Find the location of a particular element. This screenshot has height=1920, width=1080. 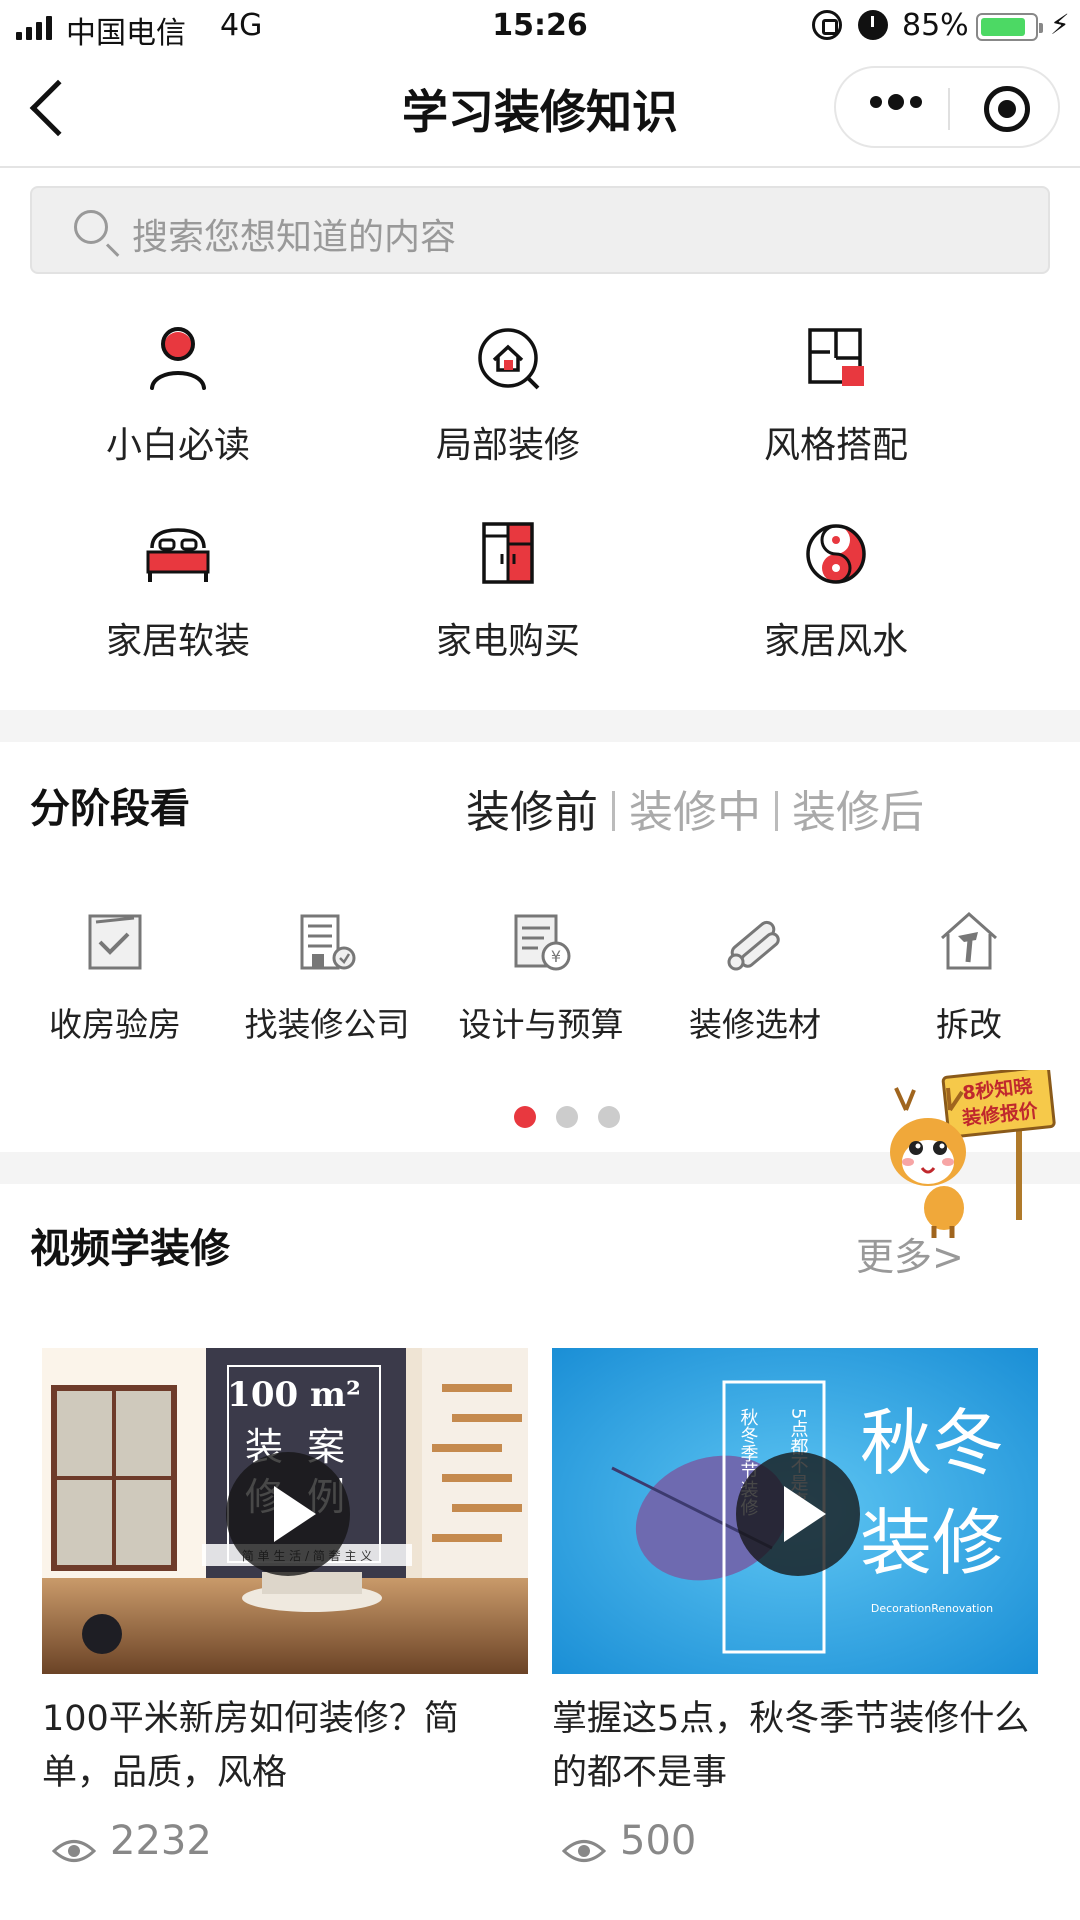

user-icon is located at coordinates (178, 358).